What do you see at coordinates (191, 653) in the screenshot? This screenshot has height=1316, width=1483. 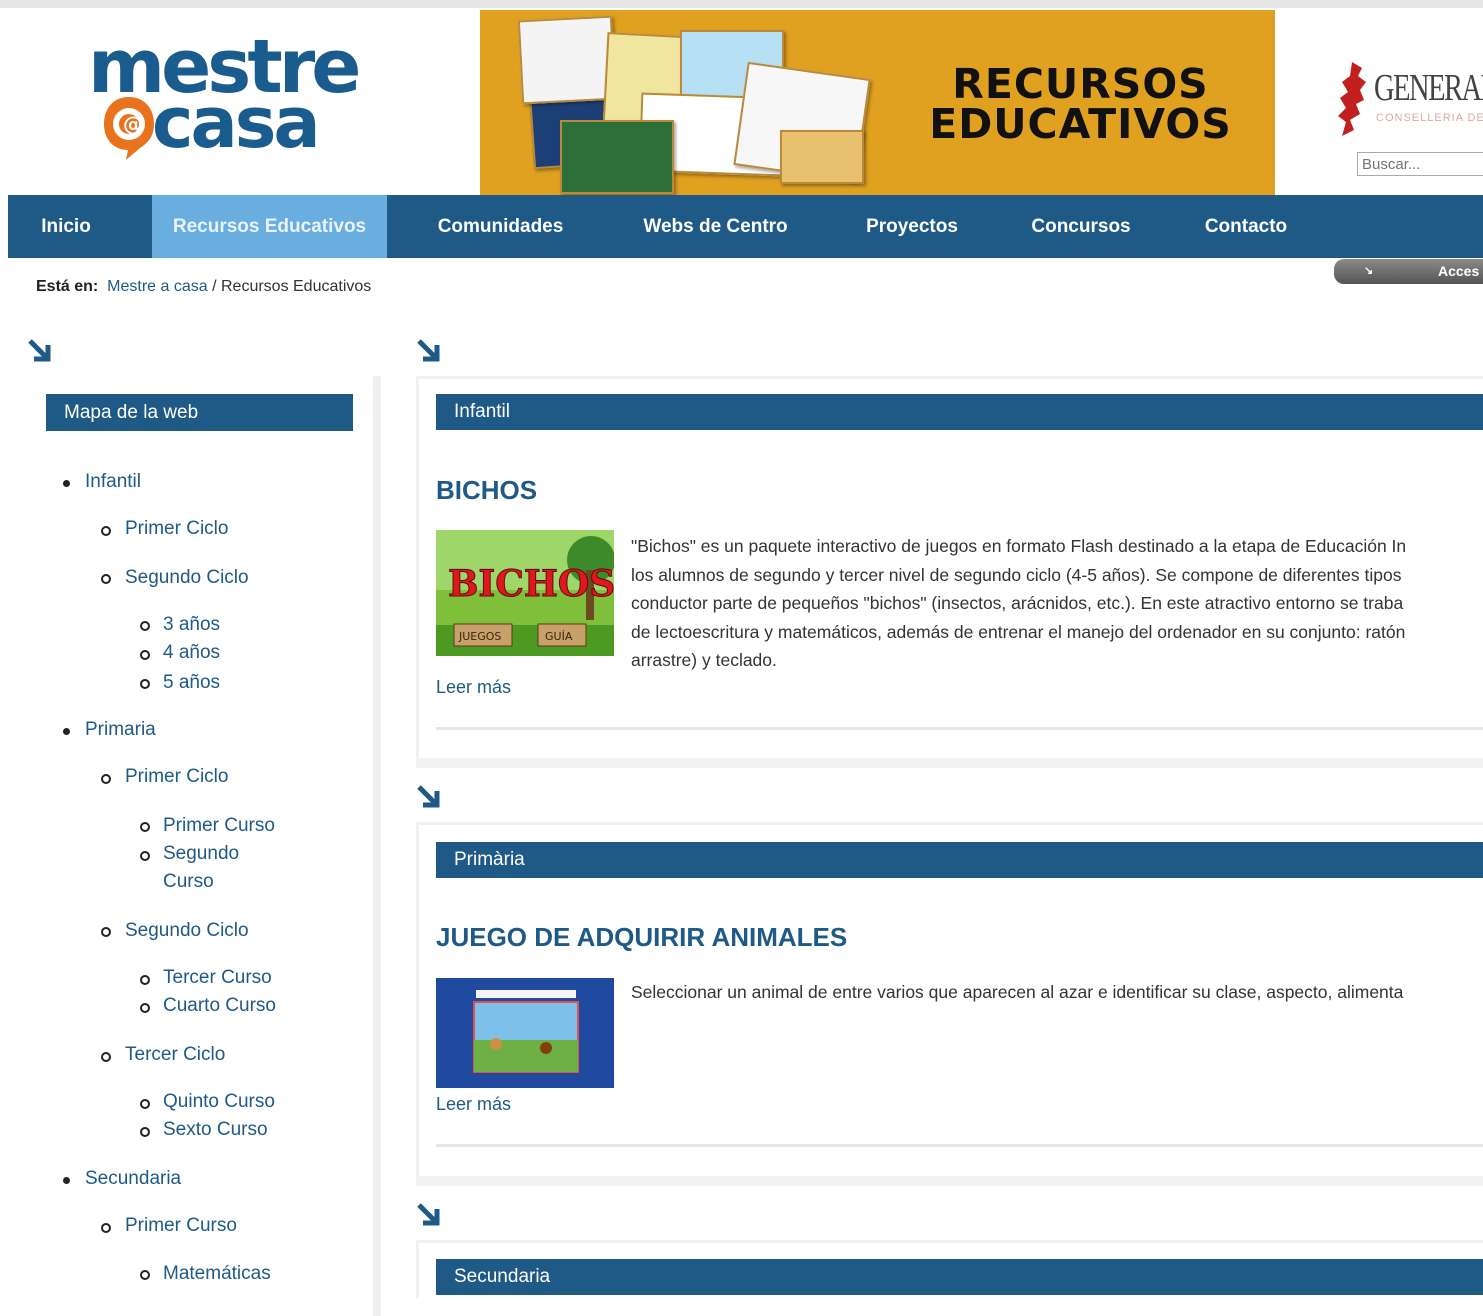 I see `tree-item-4-anos: 4 años` at bounding box center [191, 653].